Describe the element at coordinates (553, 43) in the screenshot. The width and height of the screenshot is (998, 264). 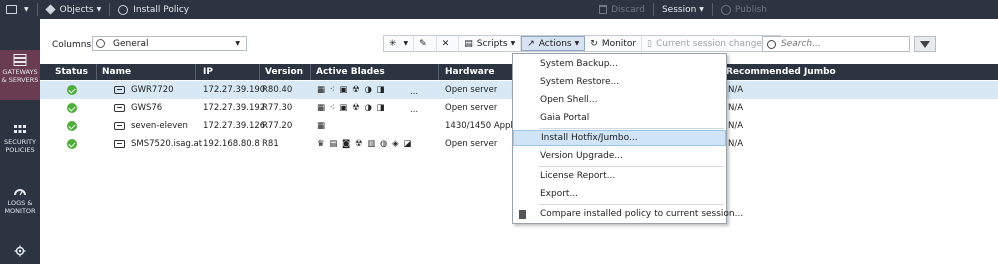
I see `actions-button: ↗ Actions ▼` at that location.